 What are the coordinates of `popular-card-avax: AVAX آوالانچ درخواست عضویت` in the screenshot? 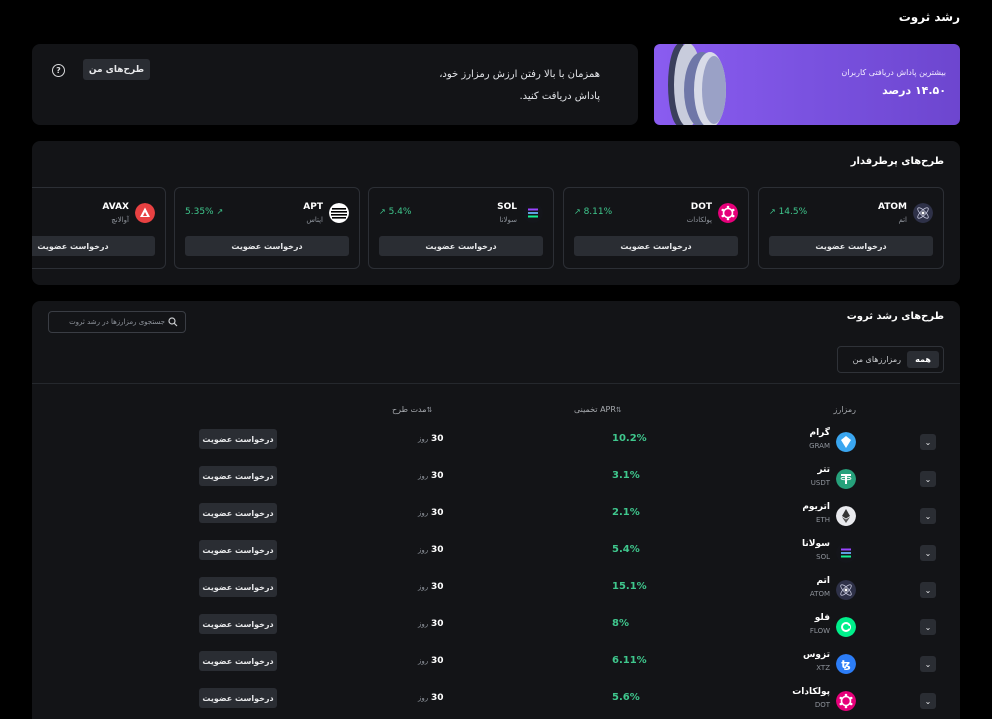 It's located at (99, 228).